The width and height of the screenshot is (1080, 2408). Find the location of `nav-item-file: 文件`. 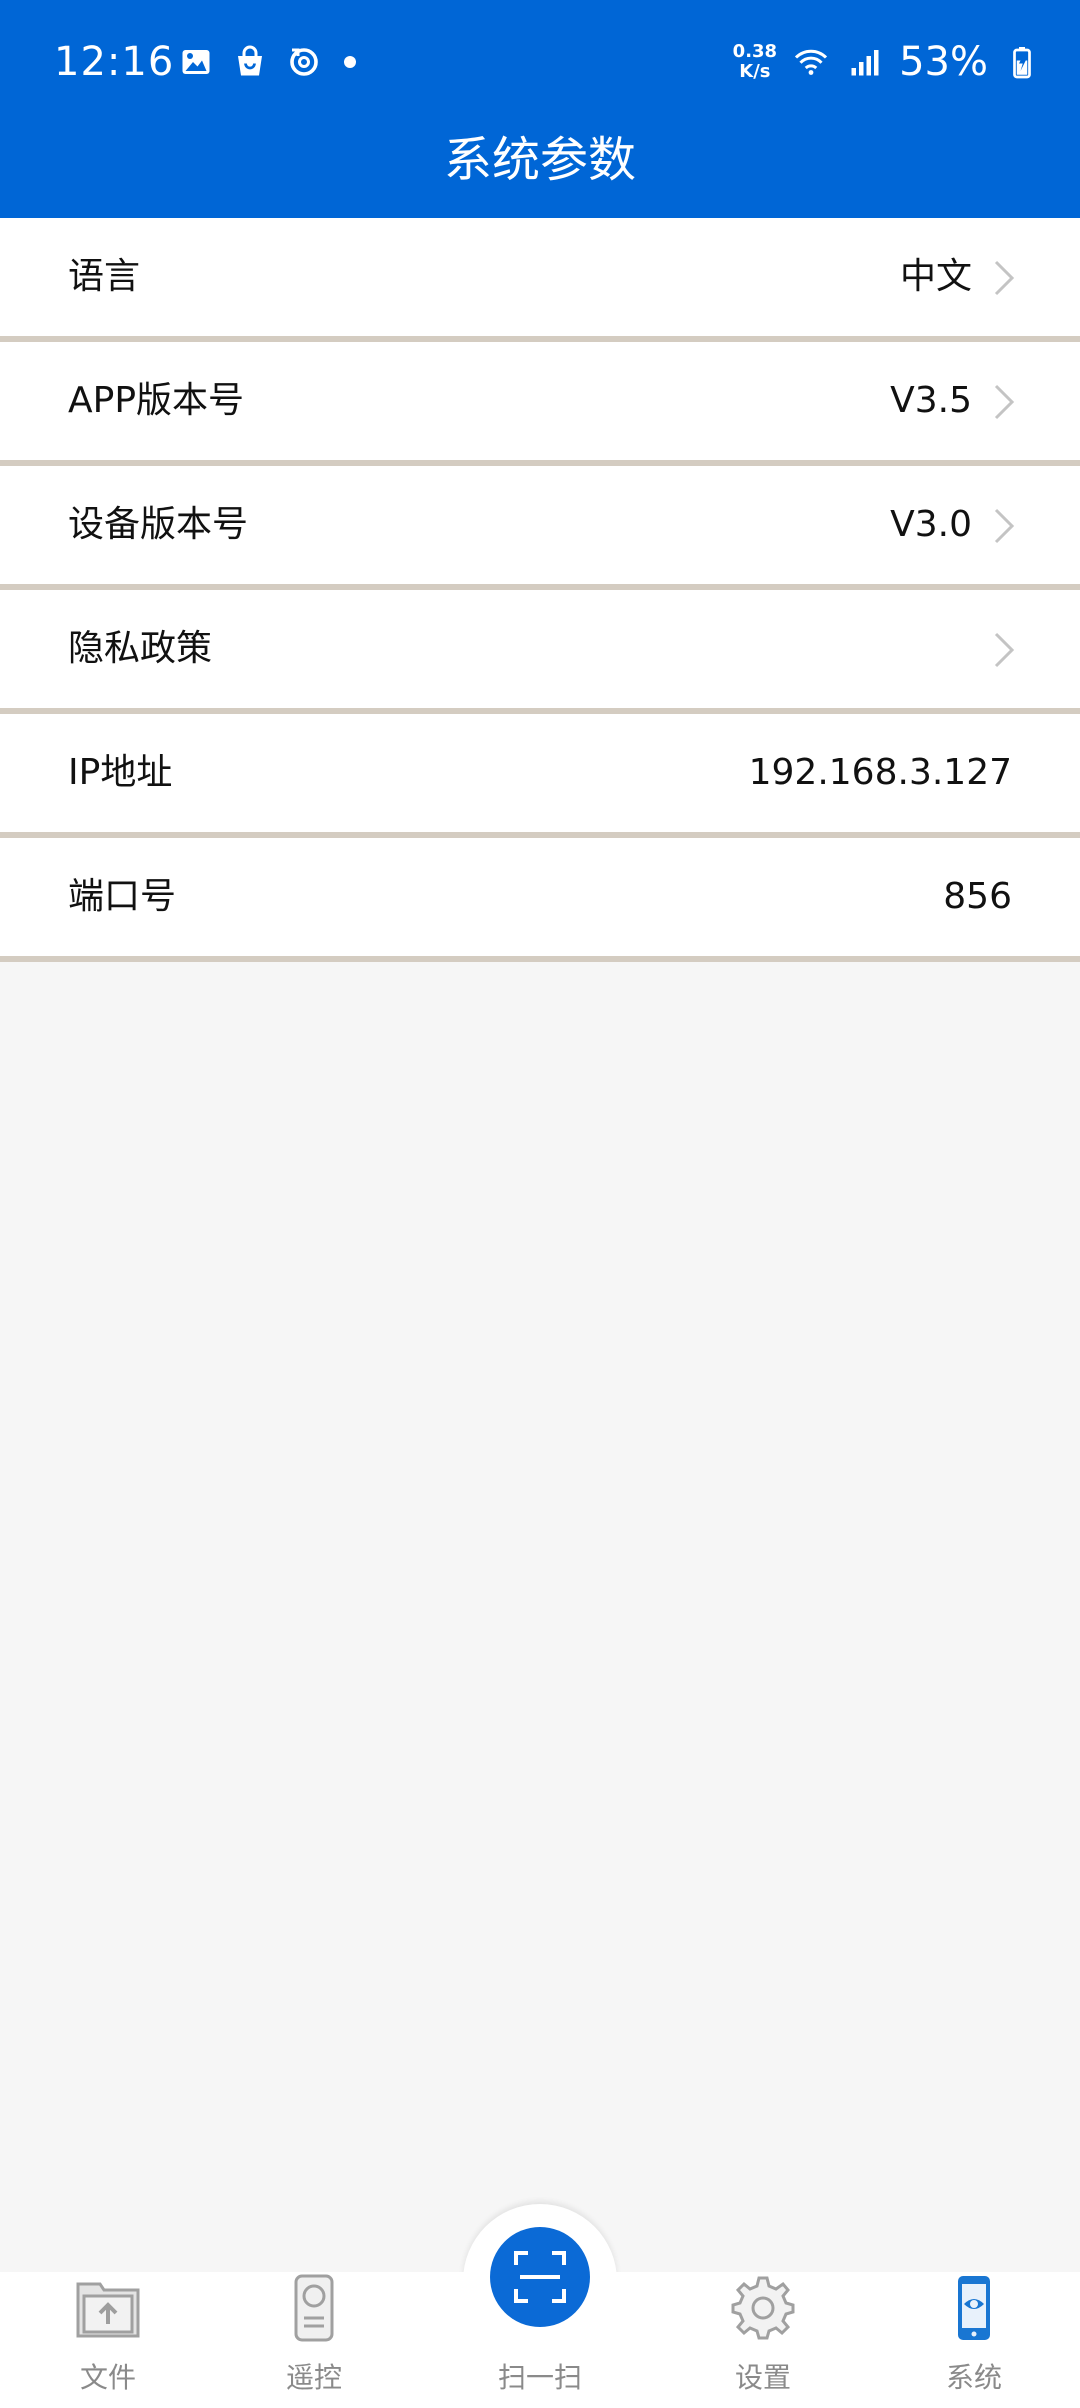

nav-item-file: 文件 is located at coordinates (108, 2340).